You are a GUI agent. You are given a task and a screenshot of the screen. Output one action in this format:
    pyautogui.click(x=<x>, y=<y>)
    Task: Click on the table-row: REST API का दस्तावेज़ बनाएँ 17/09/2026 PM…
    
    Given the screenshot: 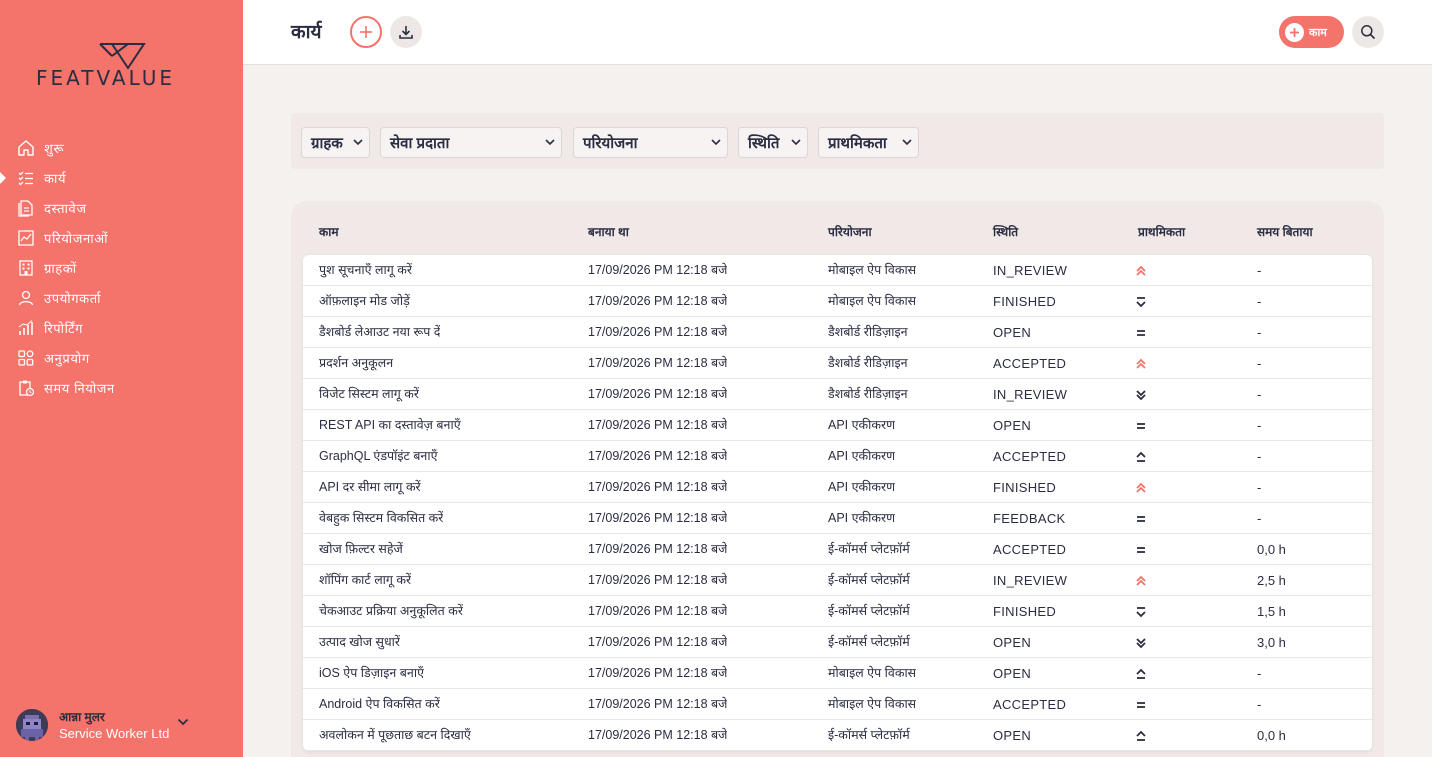 What is the action you would take?
    pyautogui.click(x=837, y=425)
    